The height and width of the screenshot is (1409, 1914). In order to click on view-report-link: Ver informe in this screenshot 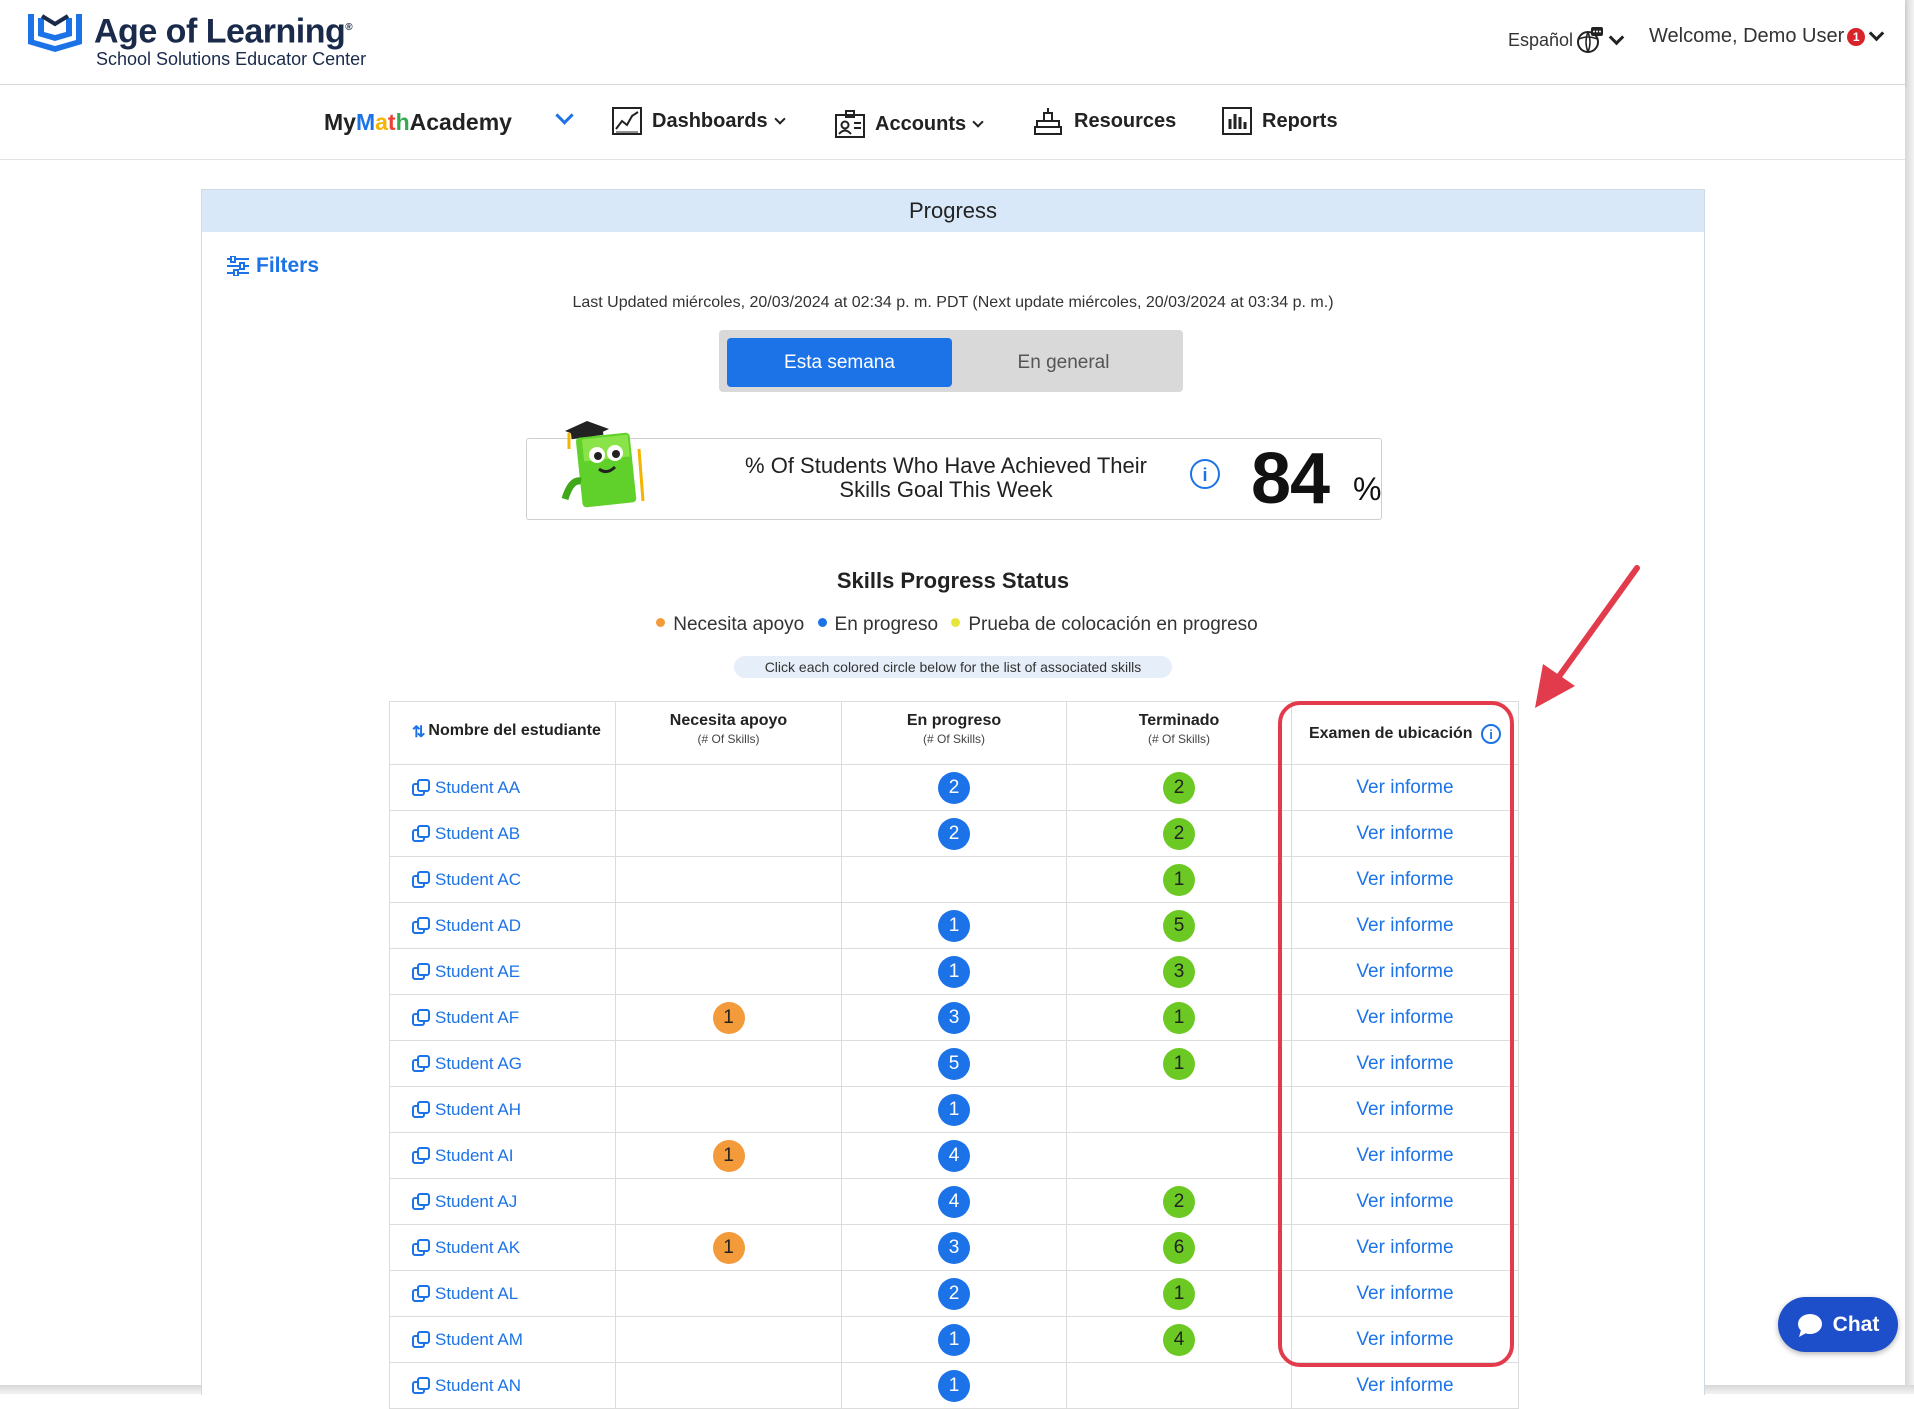, I will do `click(1404, 1386)`.